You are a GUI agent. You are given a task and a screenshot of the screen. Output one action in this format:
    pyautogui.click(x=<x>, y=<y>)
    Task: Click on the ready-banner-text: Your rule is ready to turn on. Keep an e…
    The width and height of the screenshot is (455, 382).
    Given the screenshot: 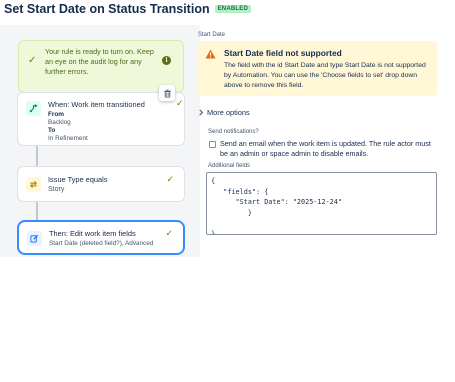 What is the action you would take?
    pyautogui.click(x=99, y=61)
    